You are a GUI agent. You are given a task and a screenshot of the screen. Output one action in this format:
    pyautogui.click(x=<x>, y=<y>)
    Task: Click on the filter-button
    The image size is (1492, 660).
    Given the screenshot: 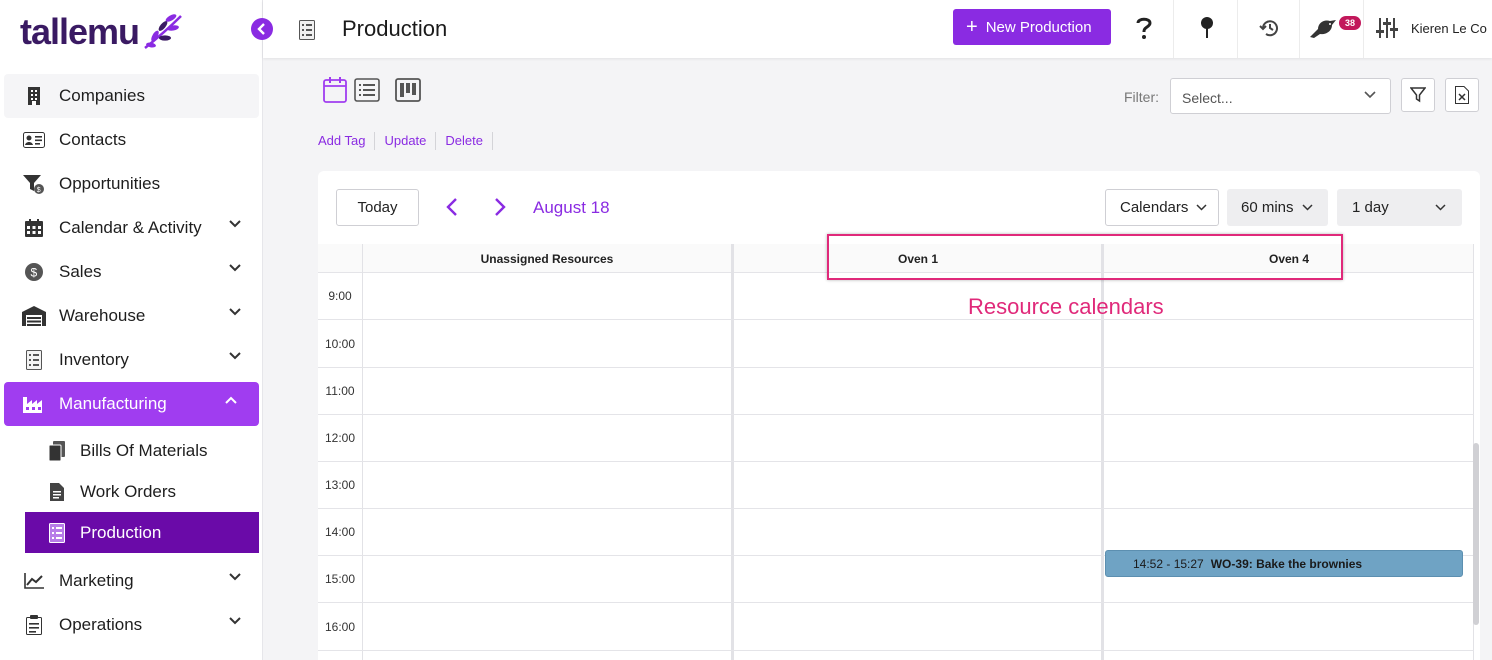 What is the action you would take?
    pyautogui.click(x=1418, y=95)
    